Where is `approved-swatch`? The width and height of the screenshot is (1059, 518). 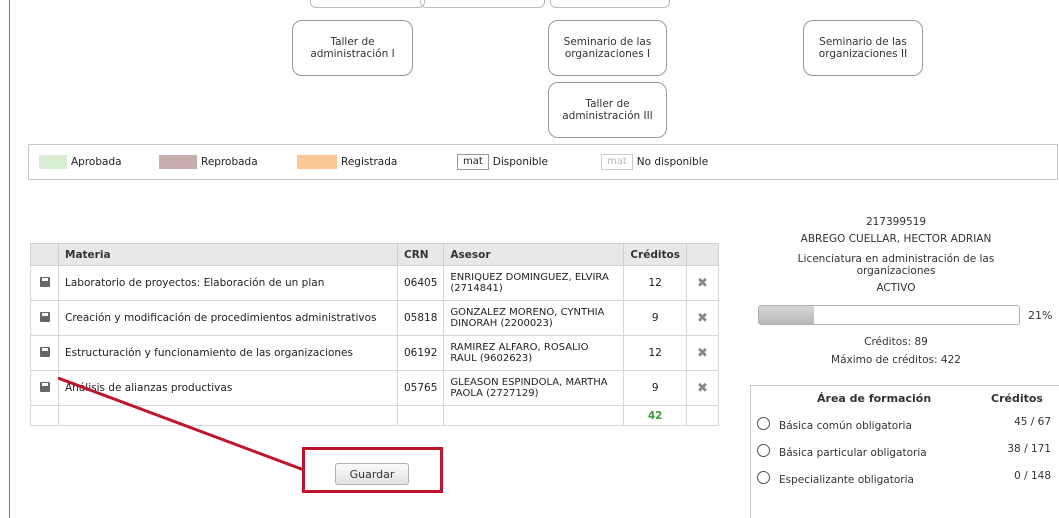 approved-swatch is located at coordinates (53, 162).